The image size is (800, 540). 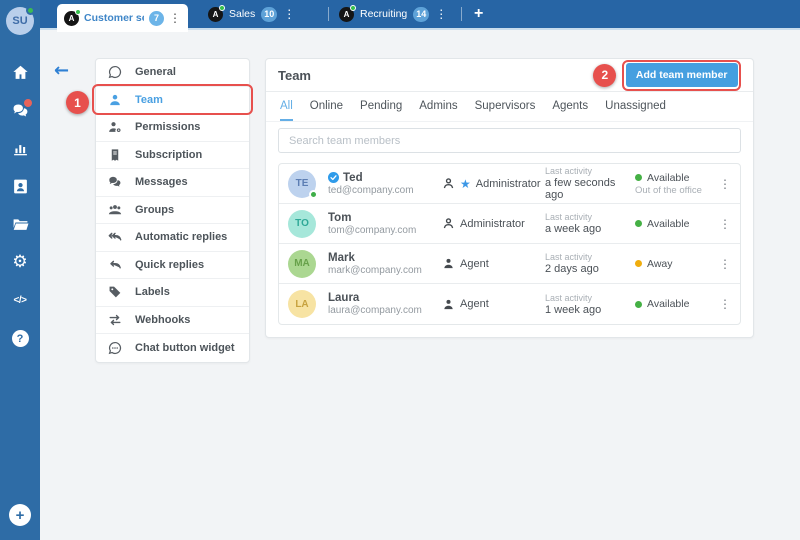 What do you see at coordinates (580, 183) in the screenshot?
I see `last-activity: Last activity a few seconds ago` at bounding box center [580, 183].